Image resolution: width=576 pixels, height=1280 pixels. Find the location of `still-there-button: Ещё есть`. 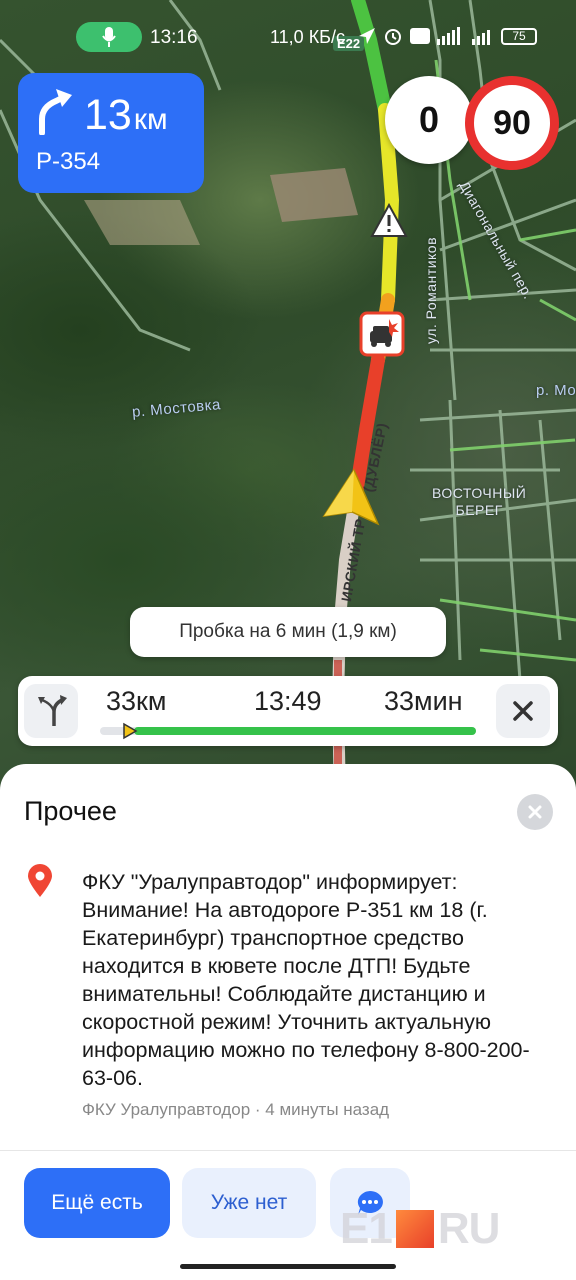

still-there-button: Ещё есть is located at coordinates (97, 1203).